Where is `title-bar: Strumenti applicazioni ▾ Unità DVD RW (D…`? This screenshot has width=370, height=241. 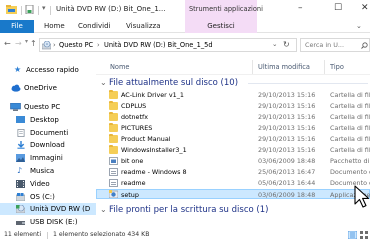 title-bar: Strumenti applicazioni ▾ Unità DVD RW (D… is located at coordinates (185, 10).